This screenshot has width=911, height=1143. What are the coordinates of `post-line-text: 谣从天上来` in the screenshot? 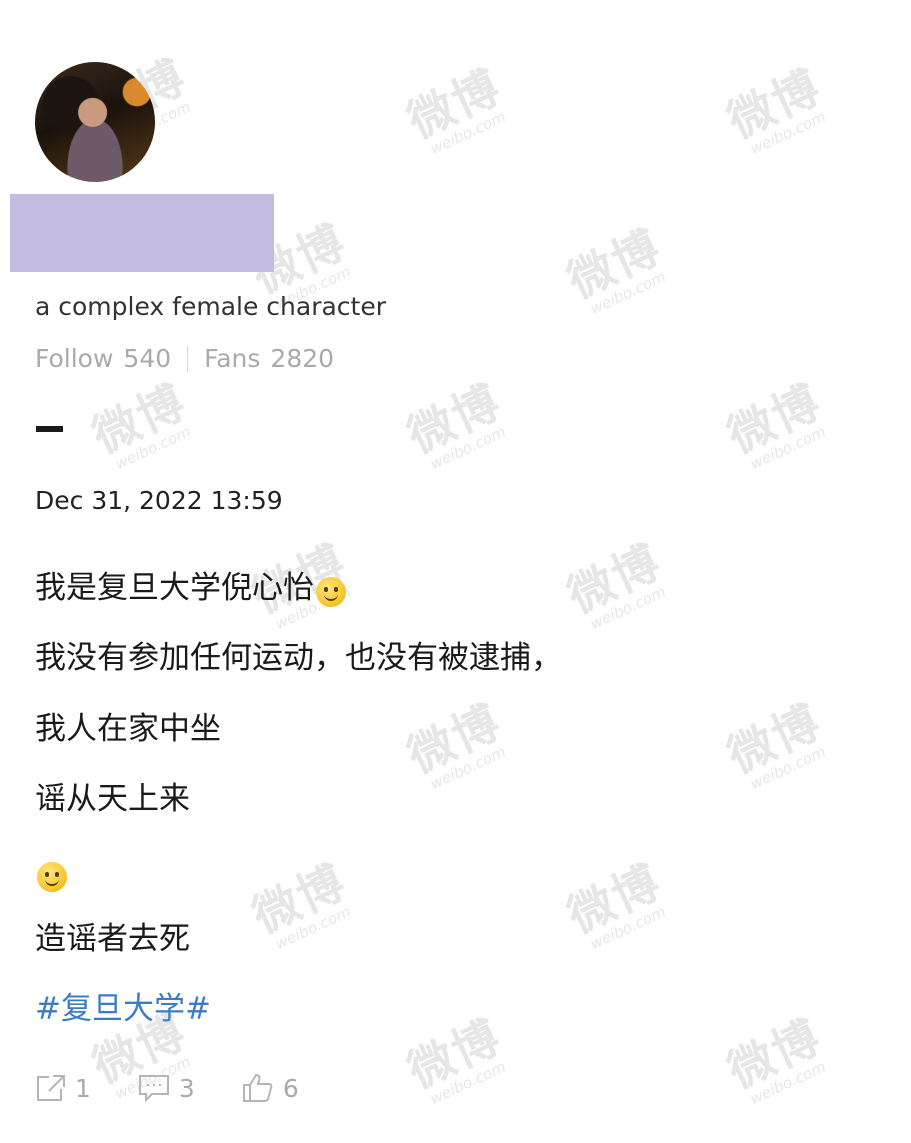 It's located at (112, 799).